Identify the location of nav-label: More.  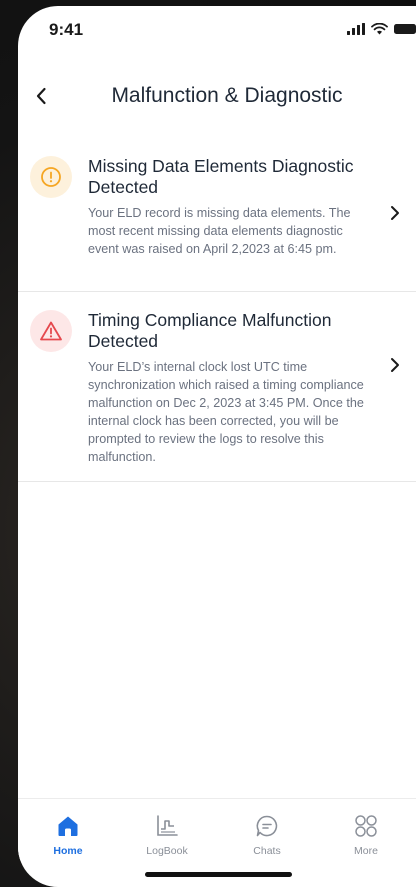
(366, 851).